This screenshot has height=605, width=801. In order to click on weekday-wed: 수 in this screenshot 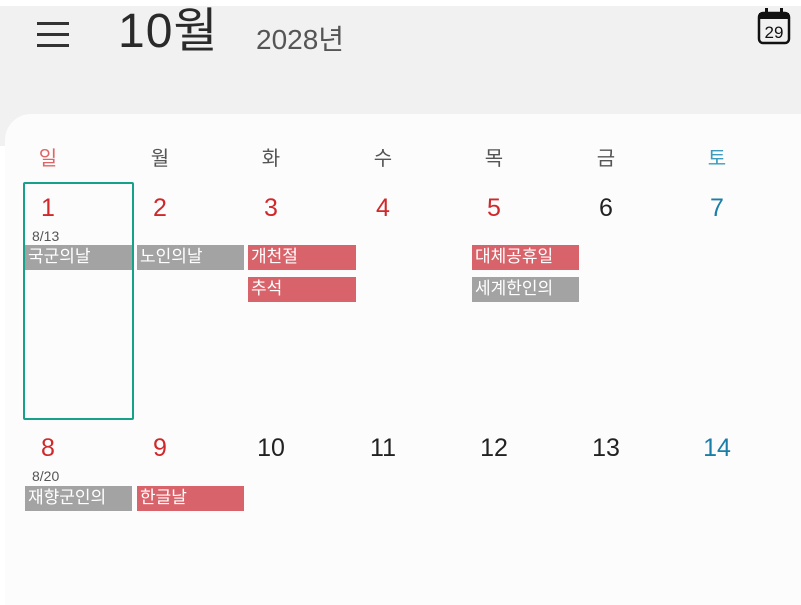, I will do `click(383, 158)`.